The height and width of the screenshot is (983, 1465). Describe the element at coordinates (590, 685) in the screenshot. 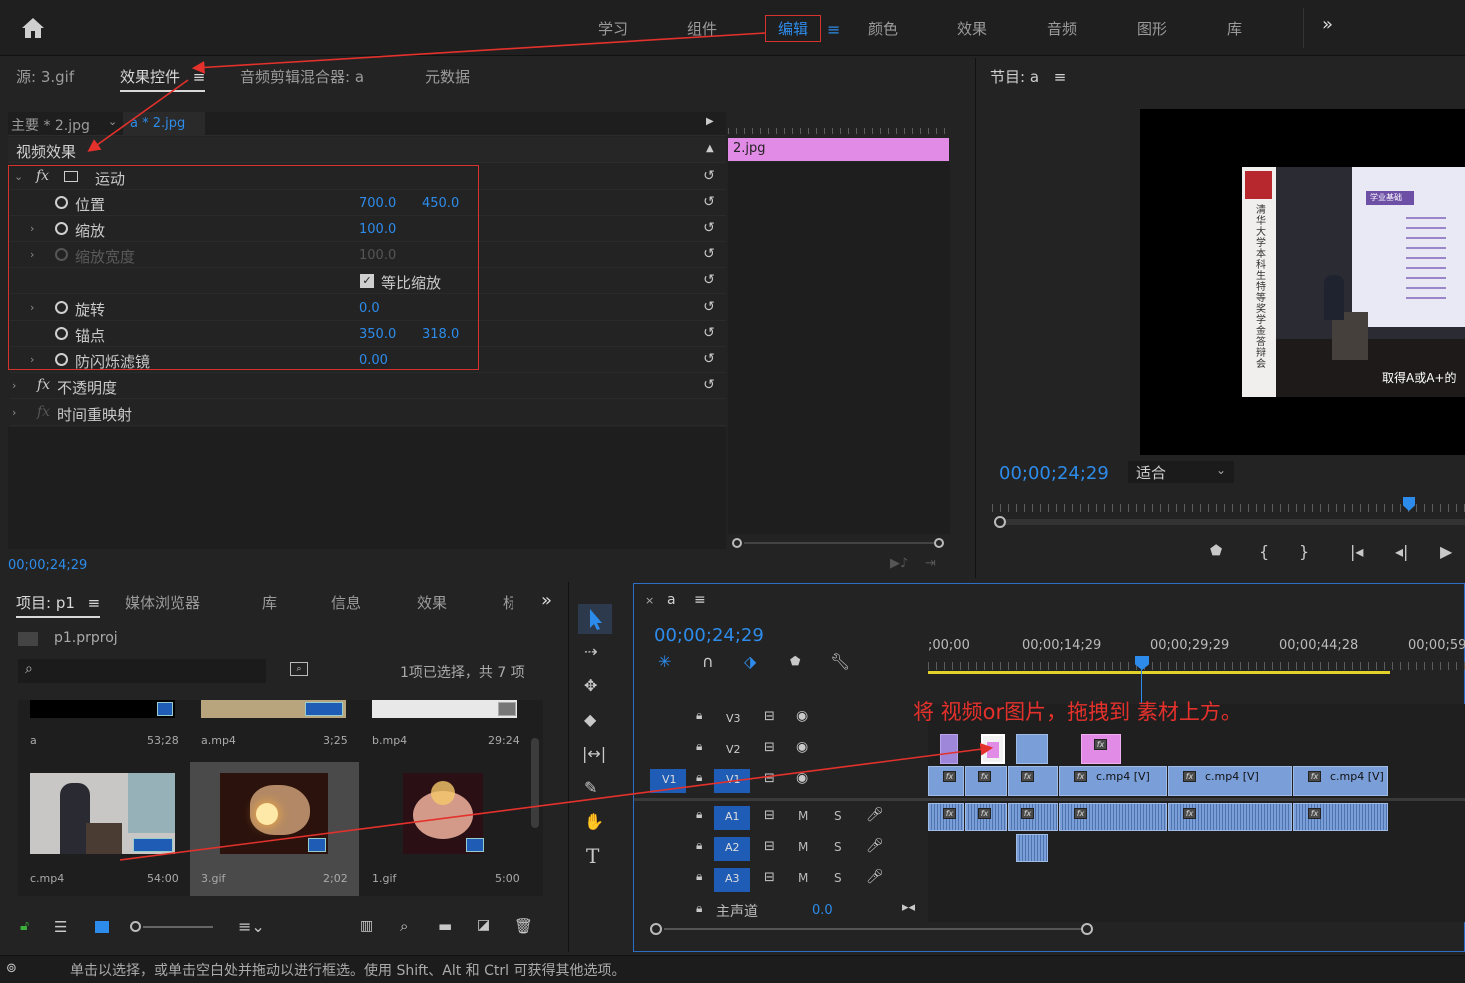

I see `ripple-edit-tool-icon: ✥` at that location.